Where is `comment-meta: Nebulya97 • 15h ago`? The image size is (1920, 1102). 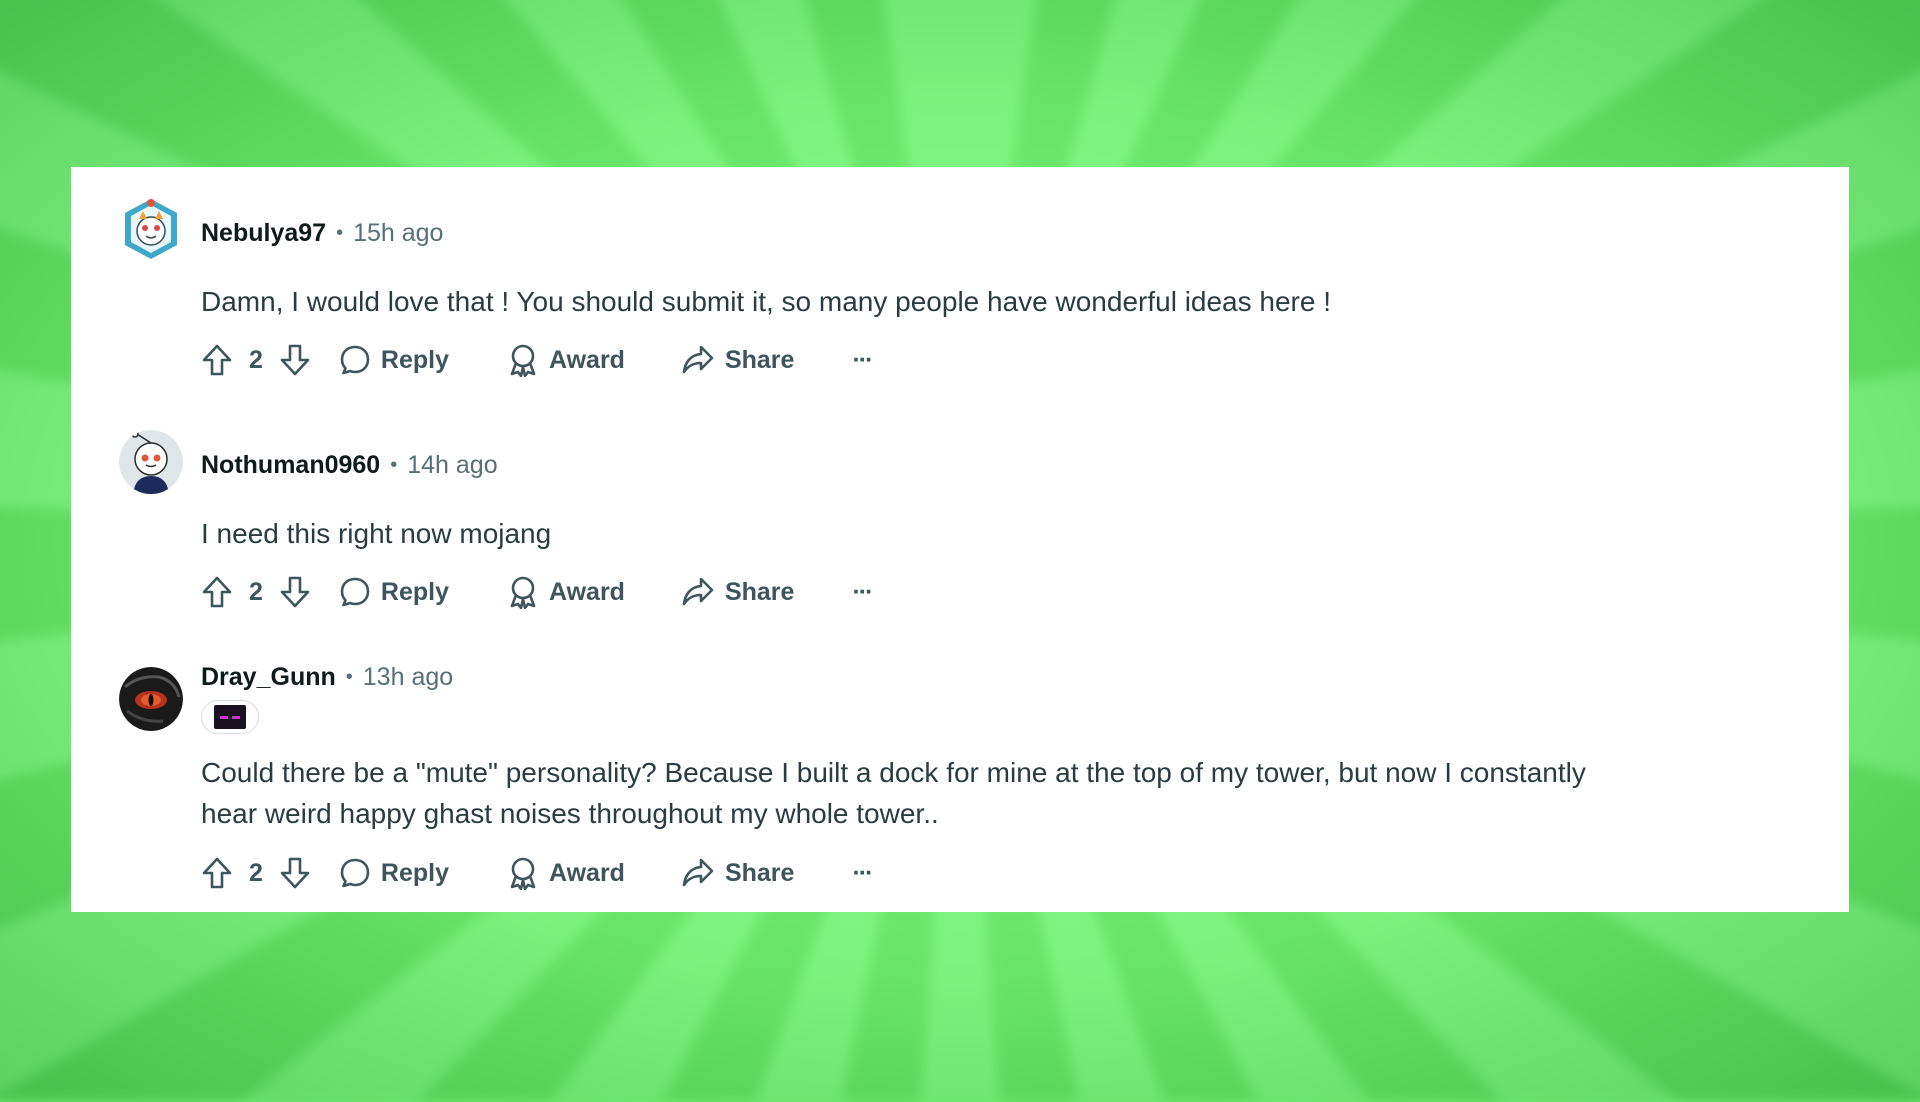 comment-meta: Nebulya97 • 15h ago is located at coordinates (322, 233).